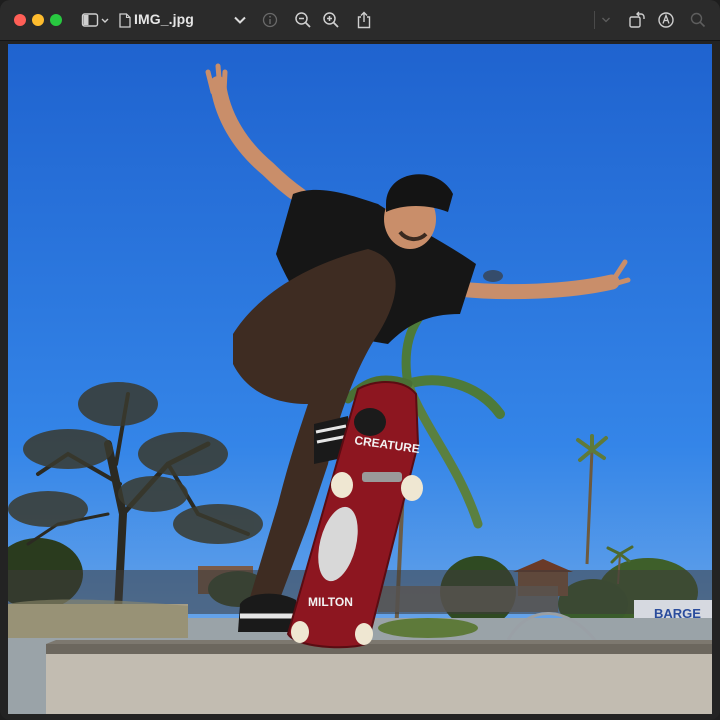 The image size is (720, 720). Describe the element at coordinates (56, 20) in the screenshot. I see `maximize-button` at that location.